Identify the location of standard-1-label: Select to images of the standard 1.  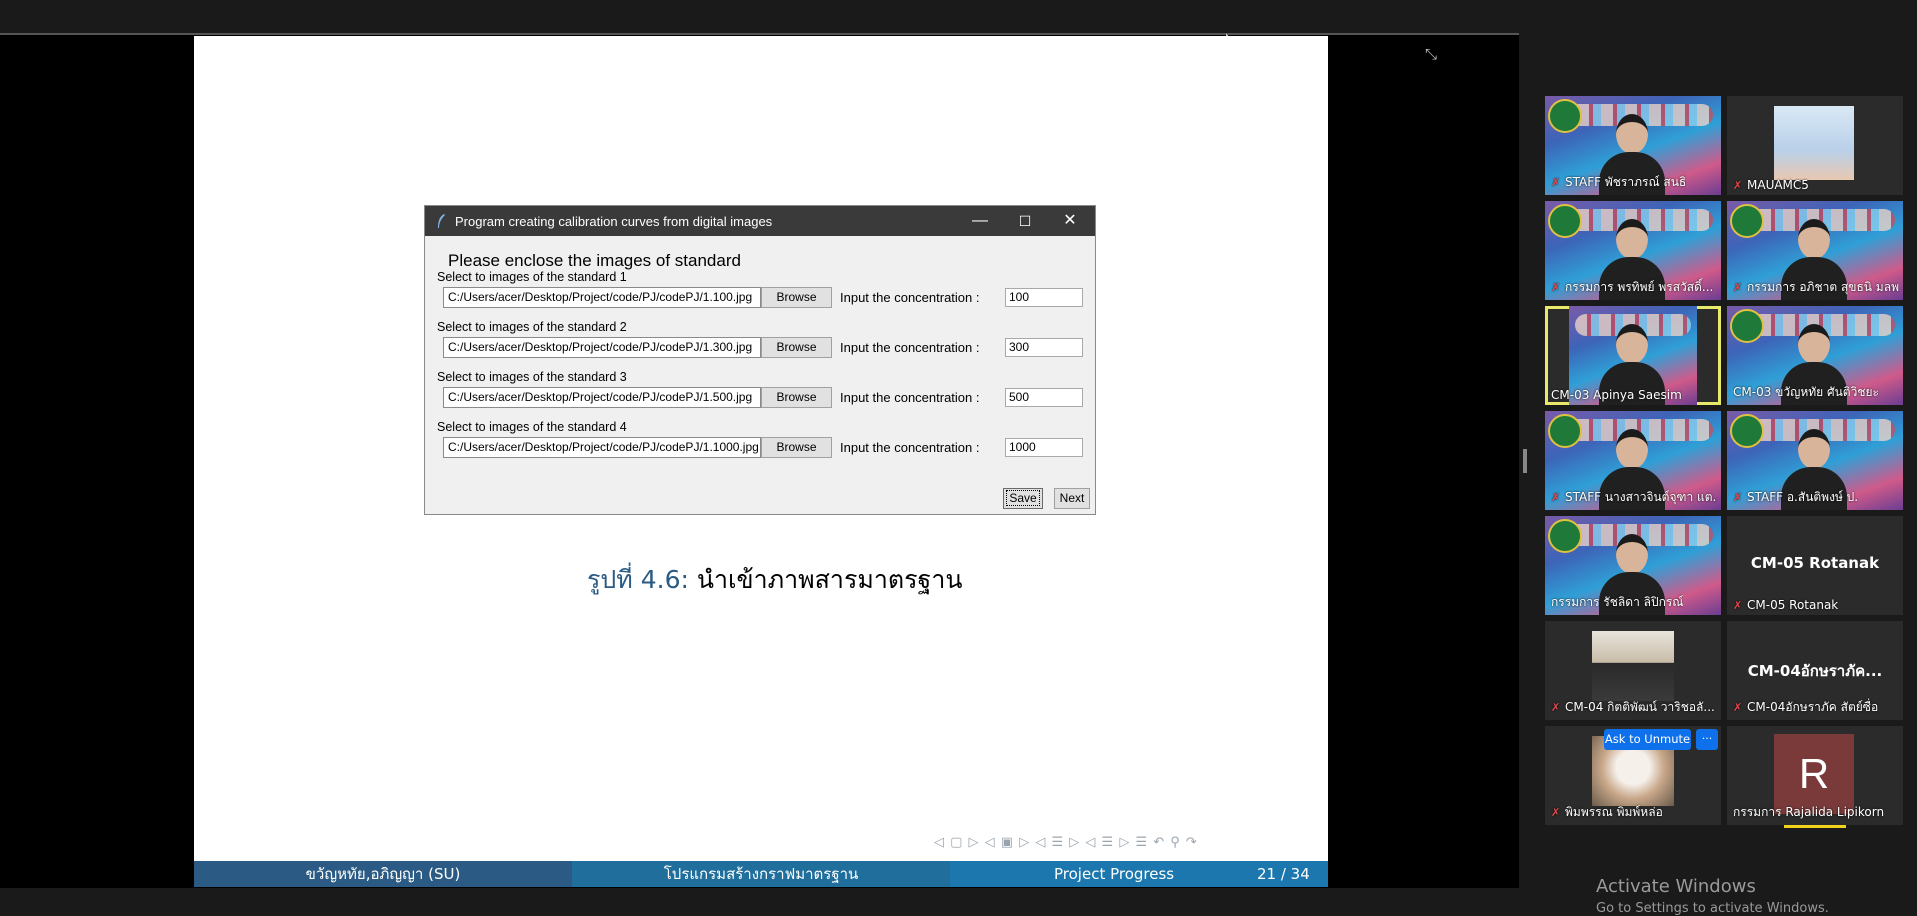
(532, 277).